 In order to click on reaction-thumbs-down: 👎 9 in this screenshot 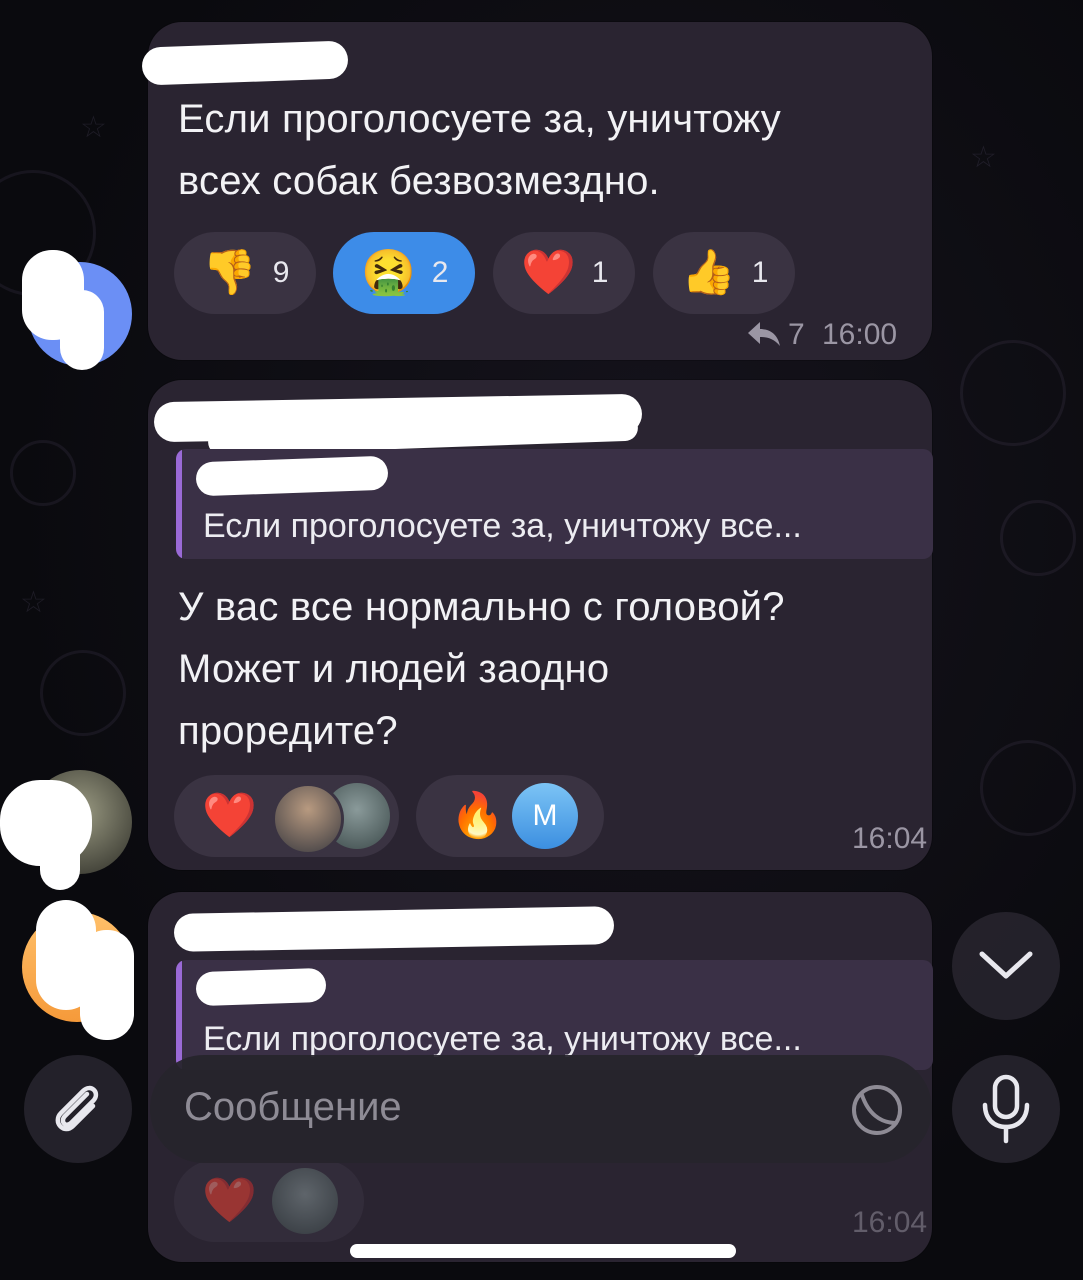, I will do `click(245, 273)`.